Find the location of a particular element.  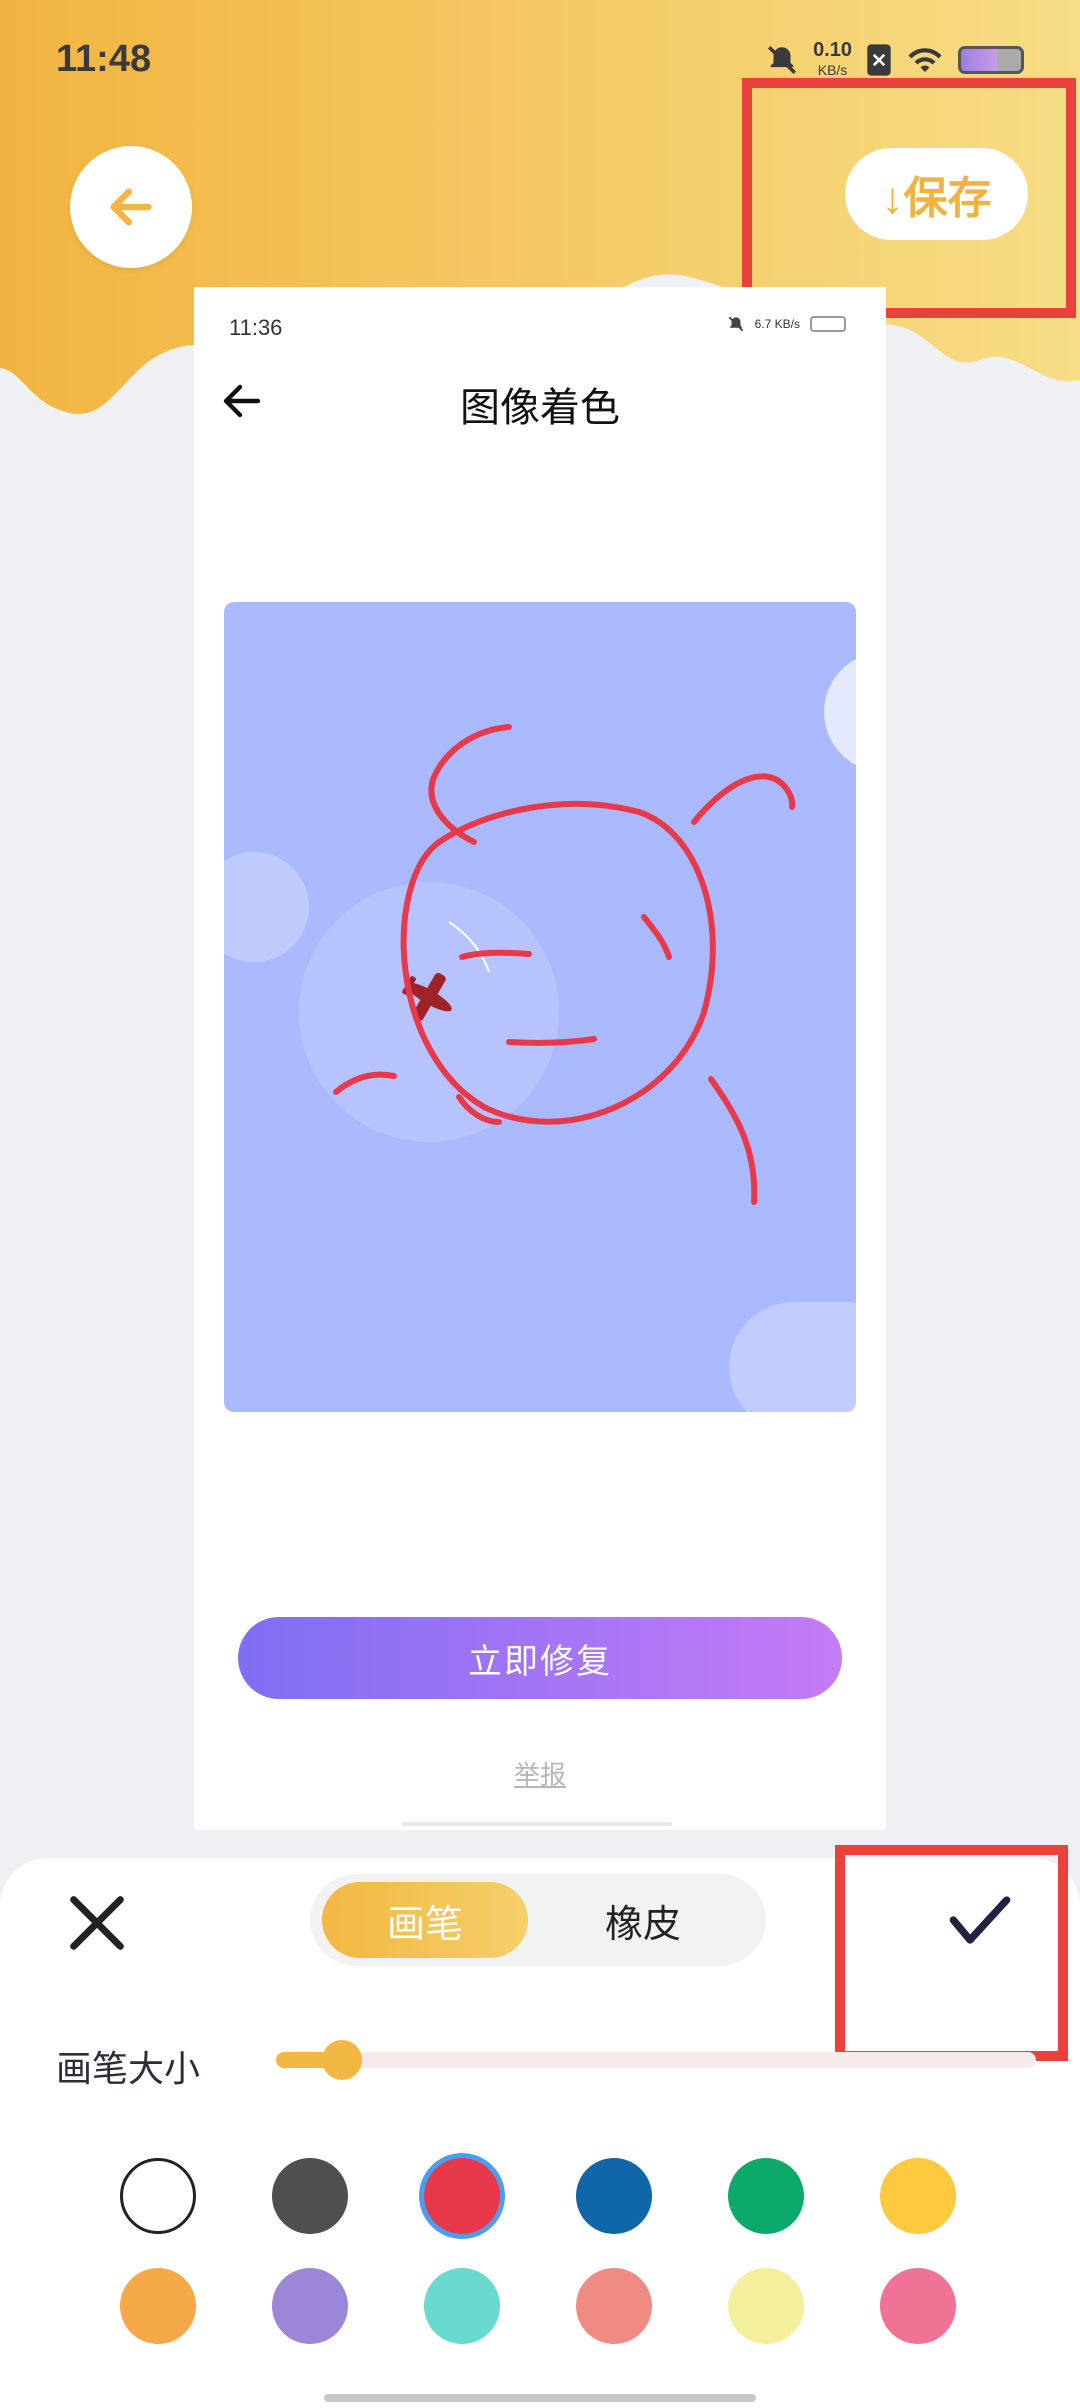

save-highlight-box is located at coordinates (909, 198).